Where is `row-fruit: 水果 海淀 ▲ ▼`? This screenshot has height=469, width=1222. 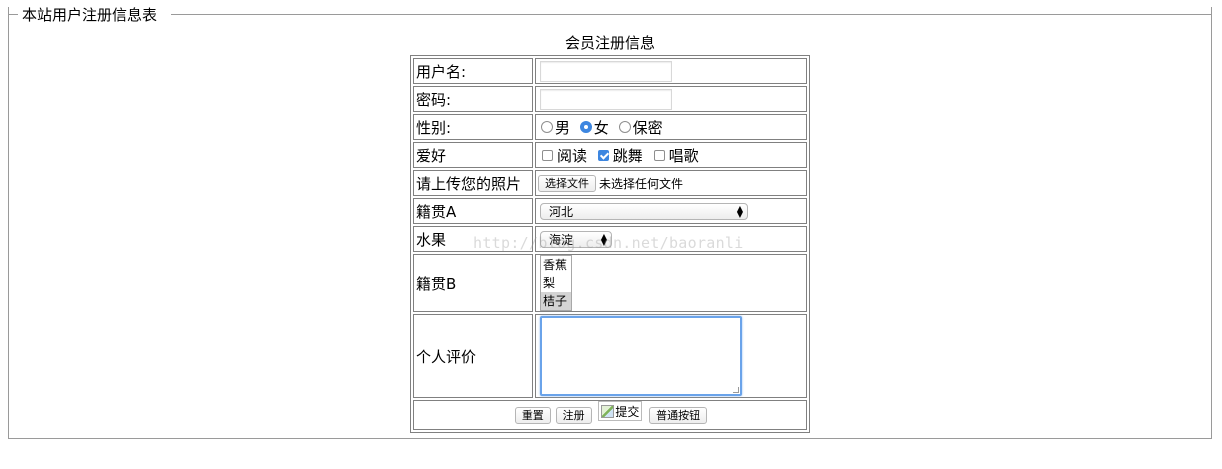 row-fruit: 水果 海淀 ▲ ▼ is located at coordinates (610, 239).